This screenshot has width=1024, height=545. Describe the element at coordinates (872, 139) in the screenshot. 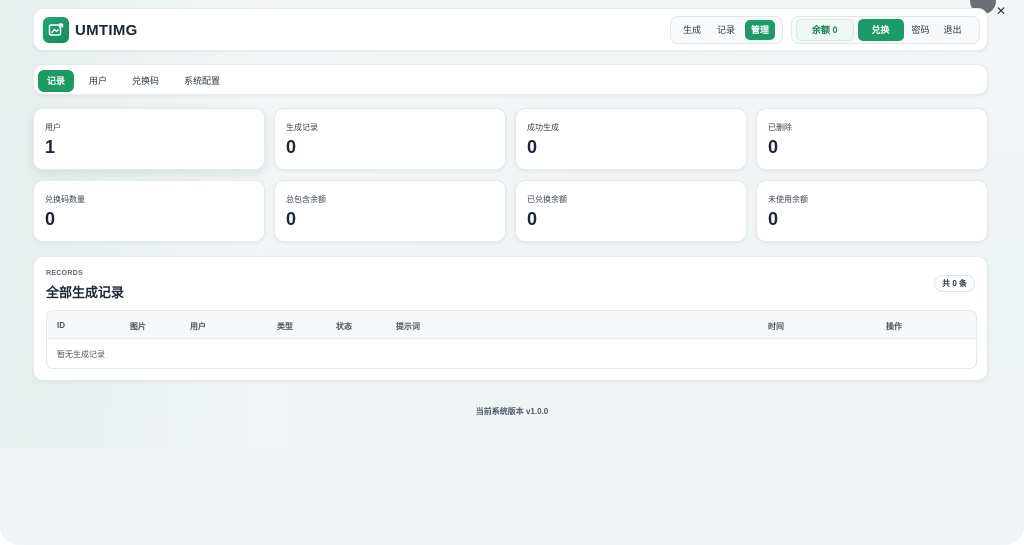

I see `stat-card-deleted: 已删除 0` at that location.